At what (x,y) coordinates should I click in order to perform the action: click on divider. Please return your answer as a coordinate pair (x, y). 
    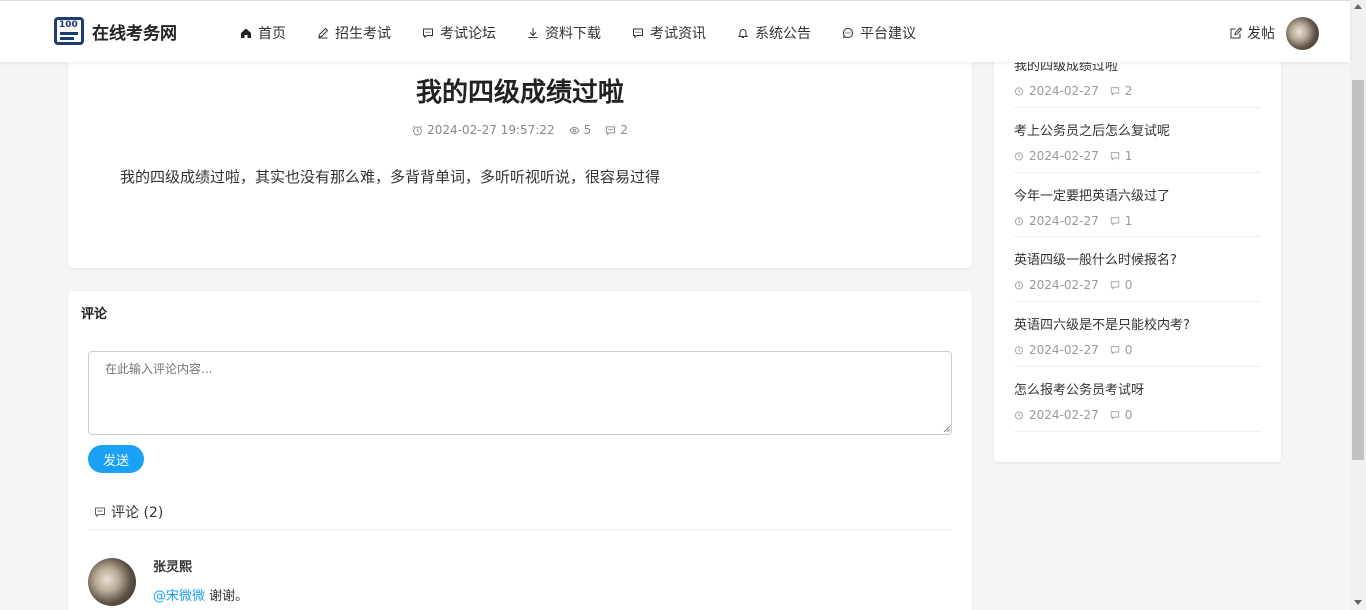
    Looking at the image, I should click on (520, 529).